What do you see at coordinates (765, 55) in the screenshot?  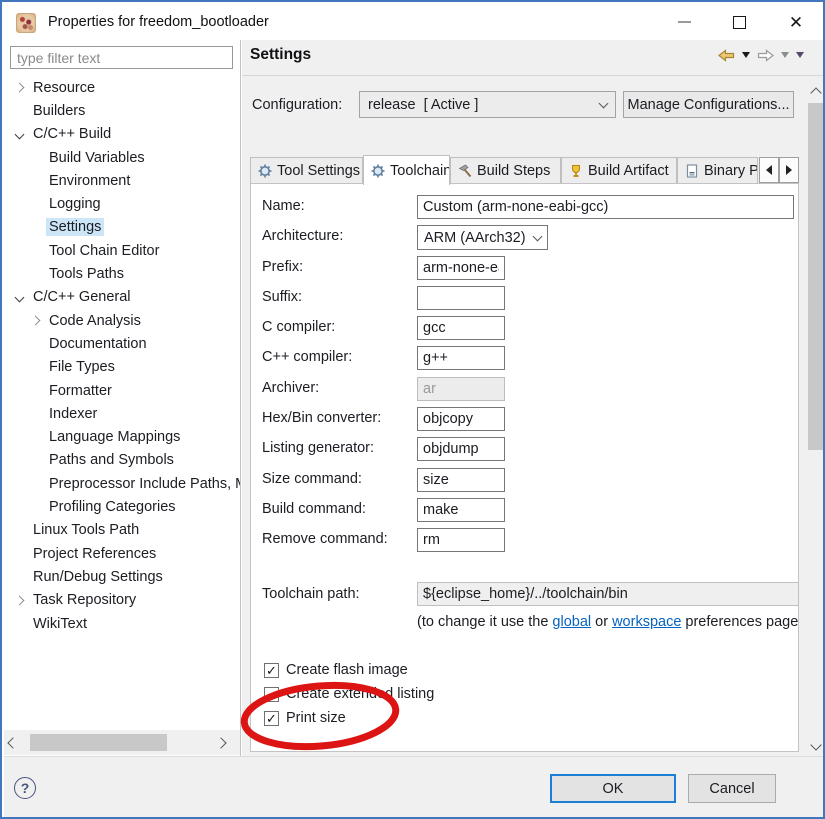 I see `forward-arrow-icon` at bounding box center [765, 55].